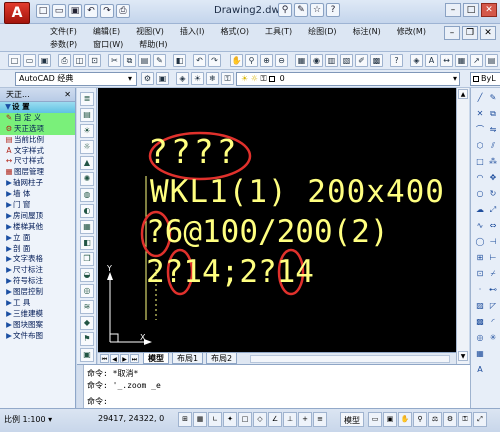  I want to click on insert-block-icon: ⊞, so click(480, 258).